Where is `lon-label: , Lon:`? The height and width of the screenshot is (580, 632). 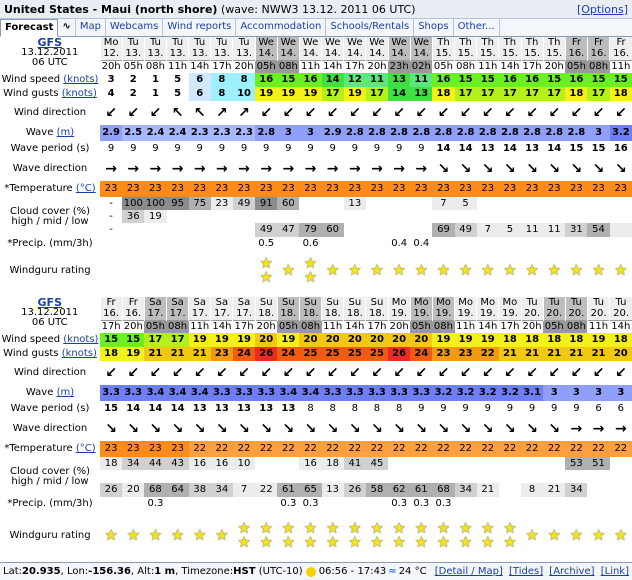
lon-label: , Lon: is located at coordinates (74, 571).